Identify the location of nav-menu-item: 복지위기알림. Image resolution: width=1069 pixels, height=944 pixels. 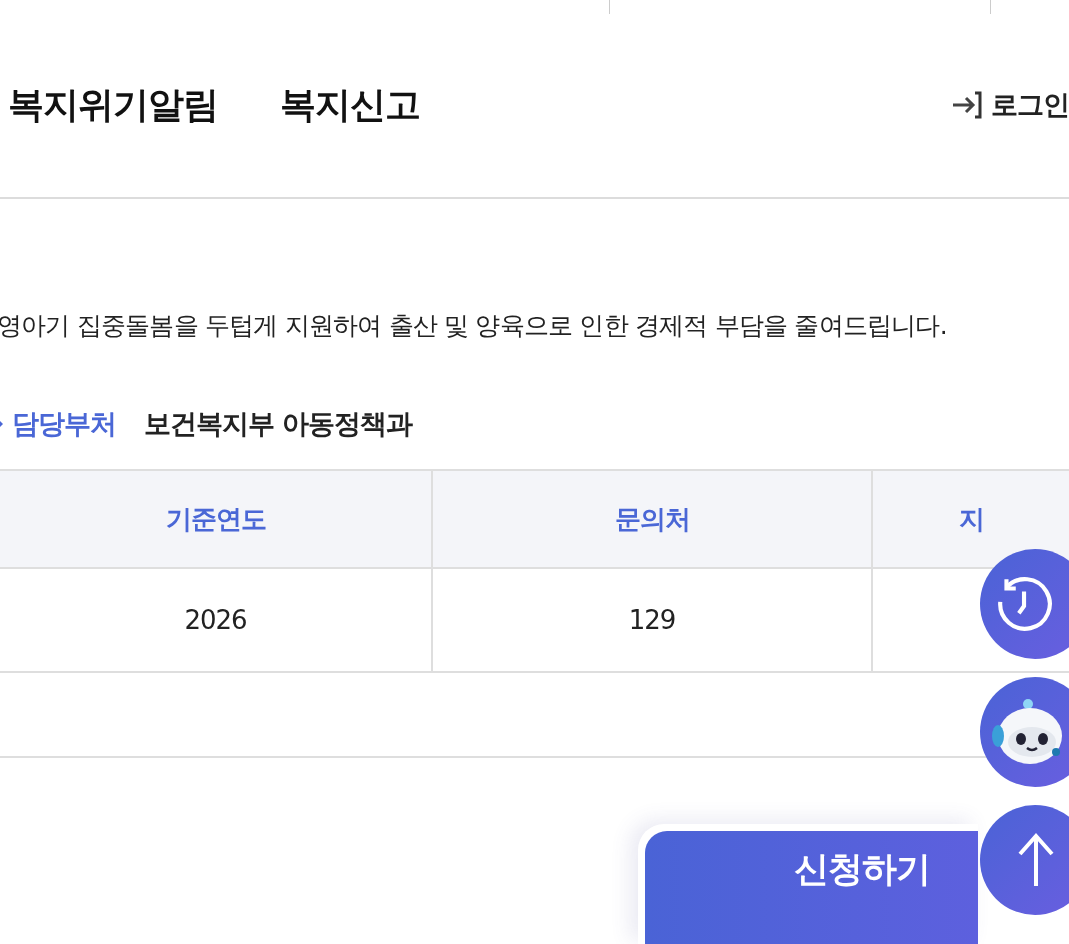
(113, 105).